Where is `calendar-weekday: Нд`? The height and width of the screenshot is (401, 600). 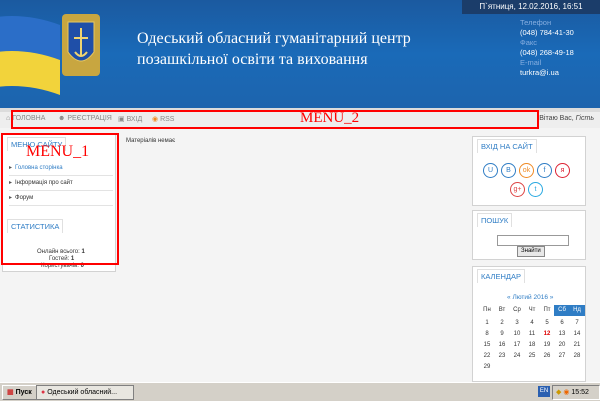 calendar-weekday: Нд is located at coordinates (577, 310).